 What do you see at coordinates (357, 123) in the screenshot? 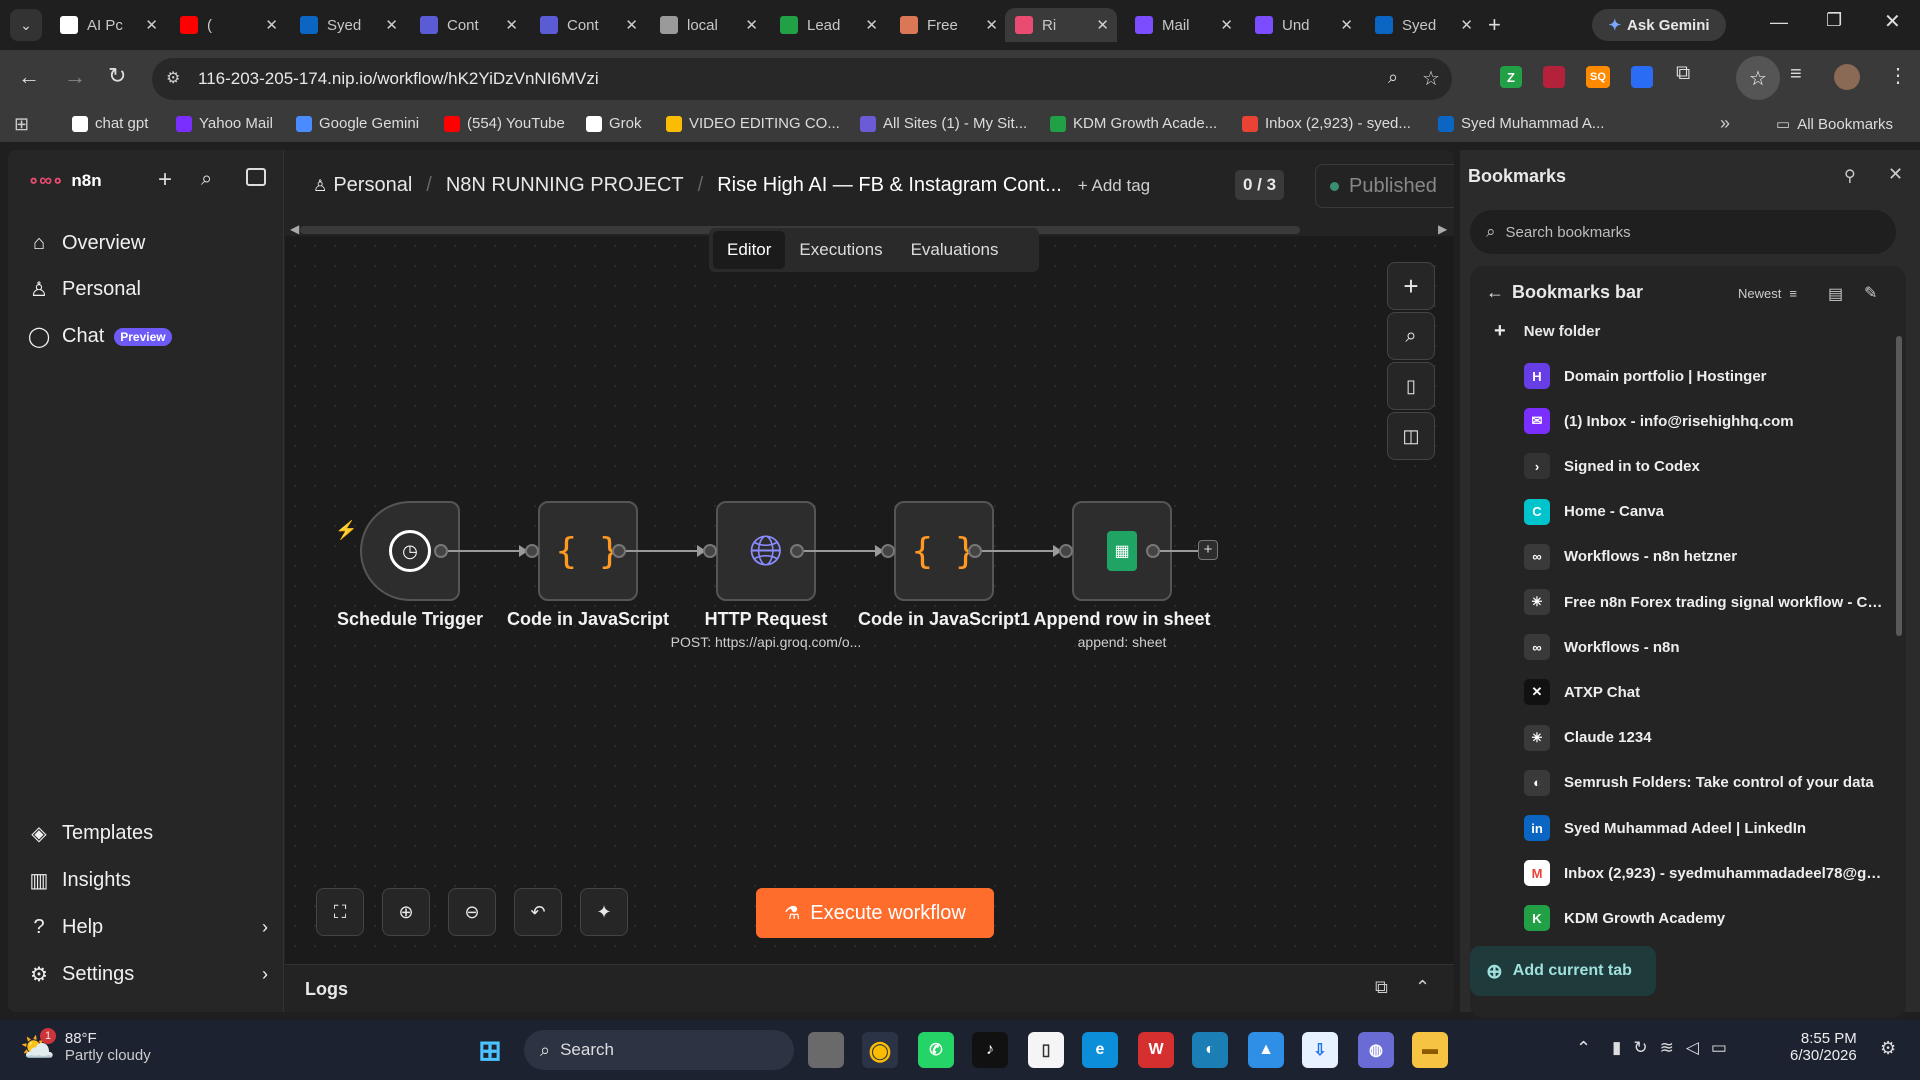
I see `bookmark-item: Google Gemini` at bounding box center [357, 123].